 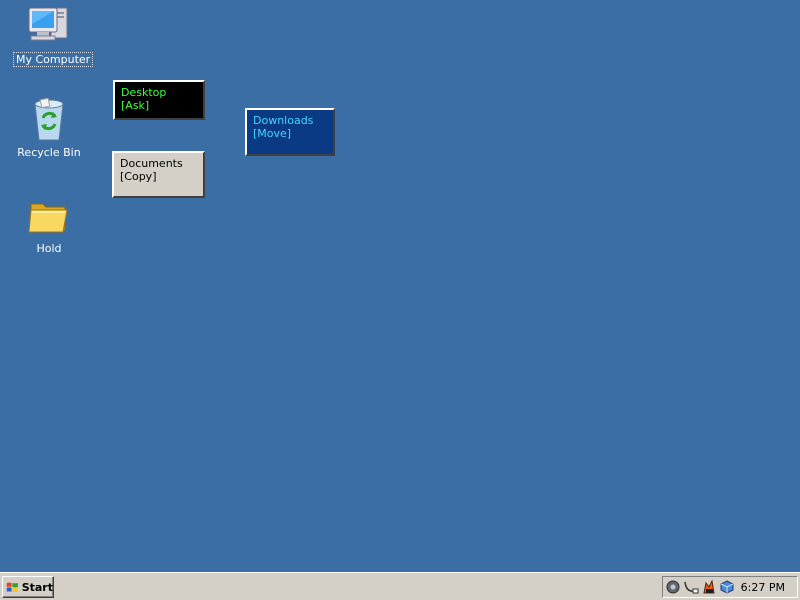 I want to click on drop-target-name: Desktop, so click(x=144, y=92).